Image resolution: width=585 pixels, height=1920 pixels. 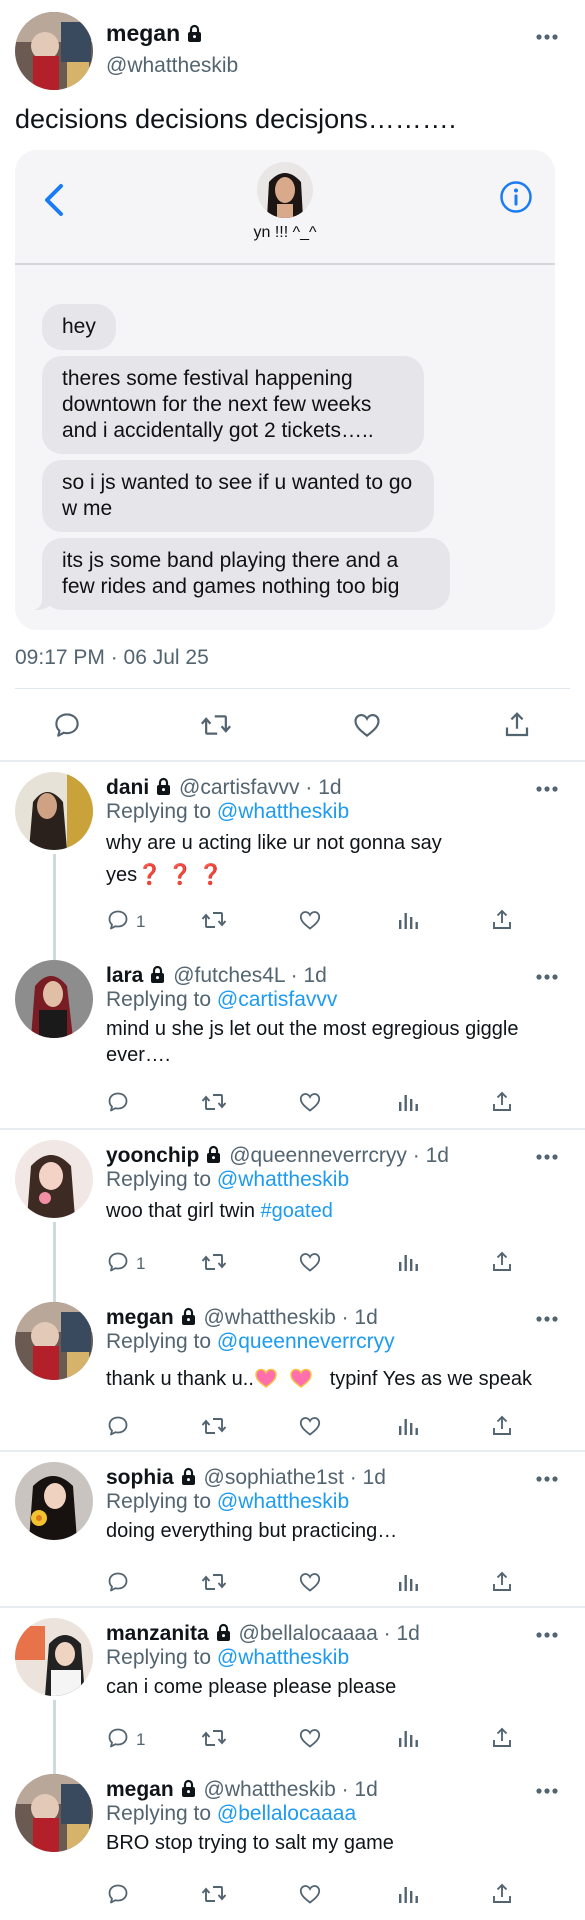 I want to click on hashtag-link: #goated, so click(x=297, y=1211).